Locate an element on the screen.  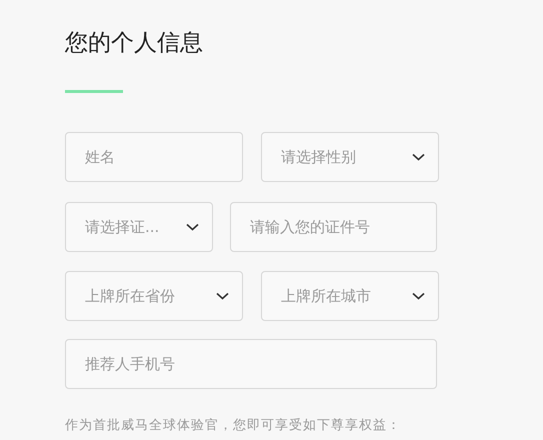
benefits-text: 作为首批威马全球体验官，您即可享受如下尊享权益： is located at coordinates (233, 425).